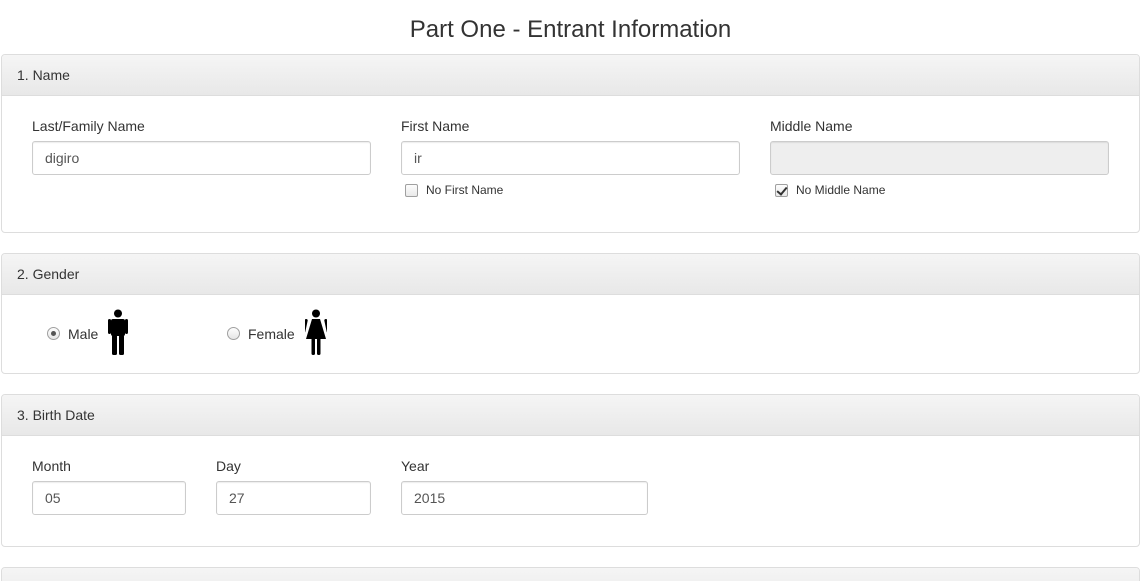 The image size is (1145, 581). What do you see at coordinates (411, 190) in the screenshot?
I see `no-first-name-checkbox` at bounding box center [411, 190].